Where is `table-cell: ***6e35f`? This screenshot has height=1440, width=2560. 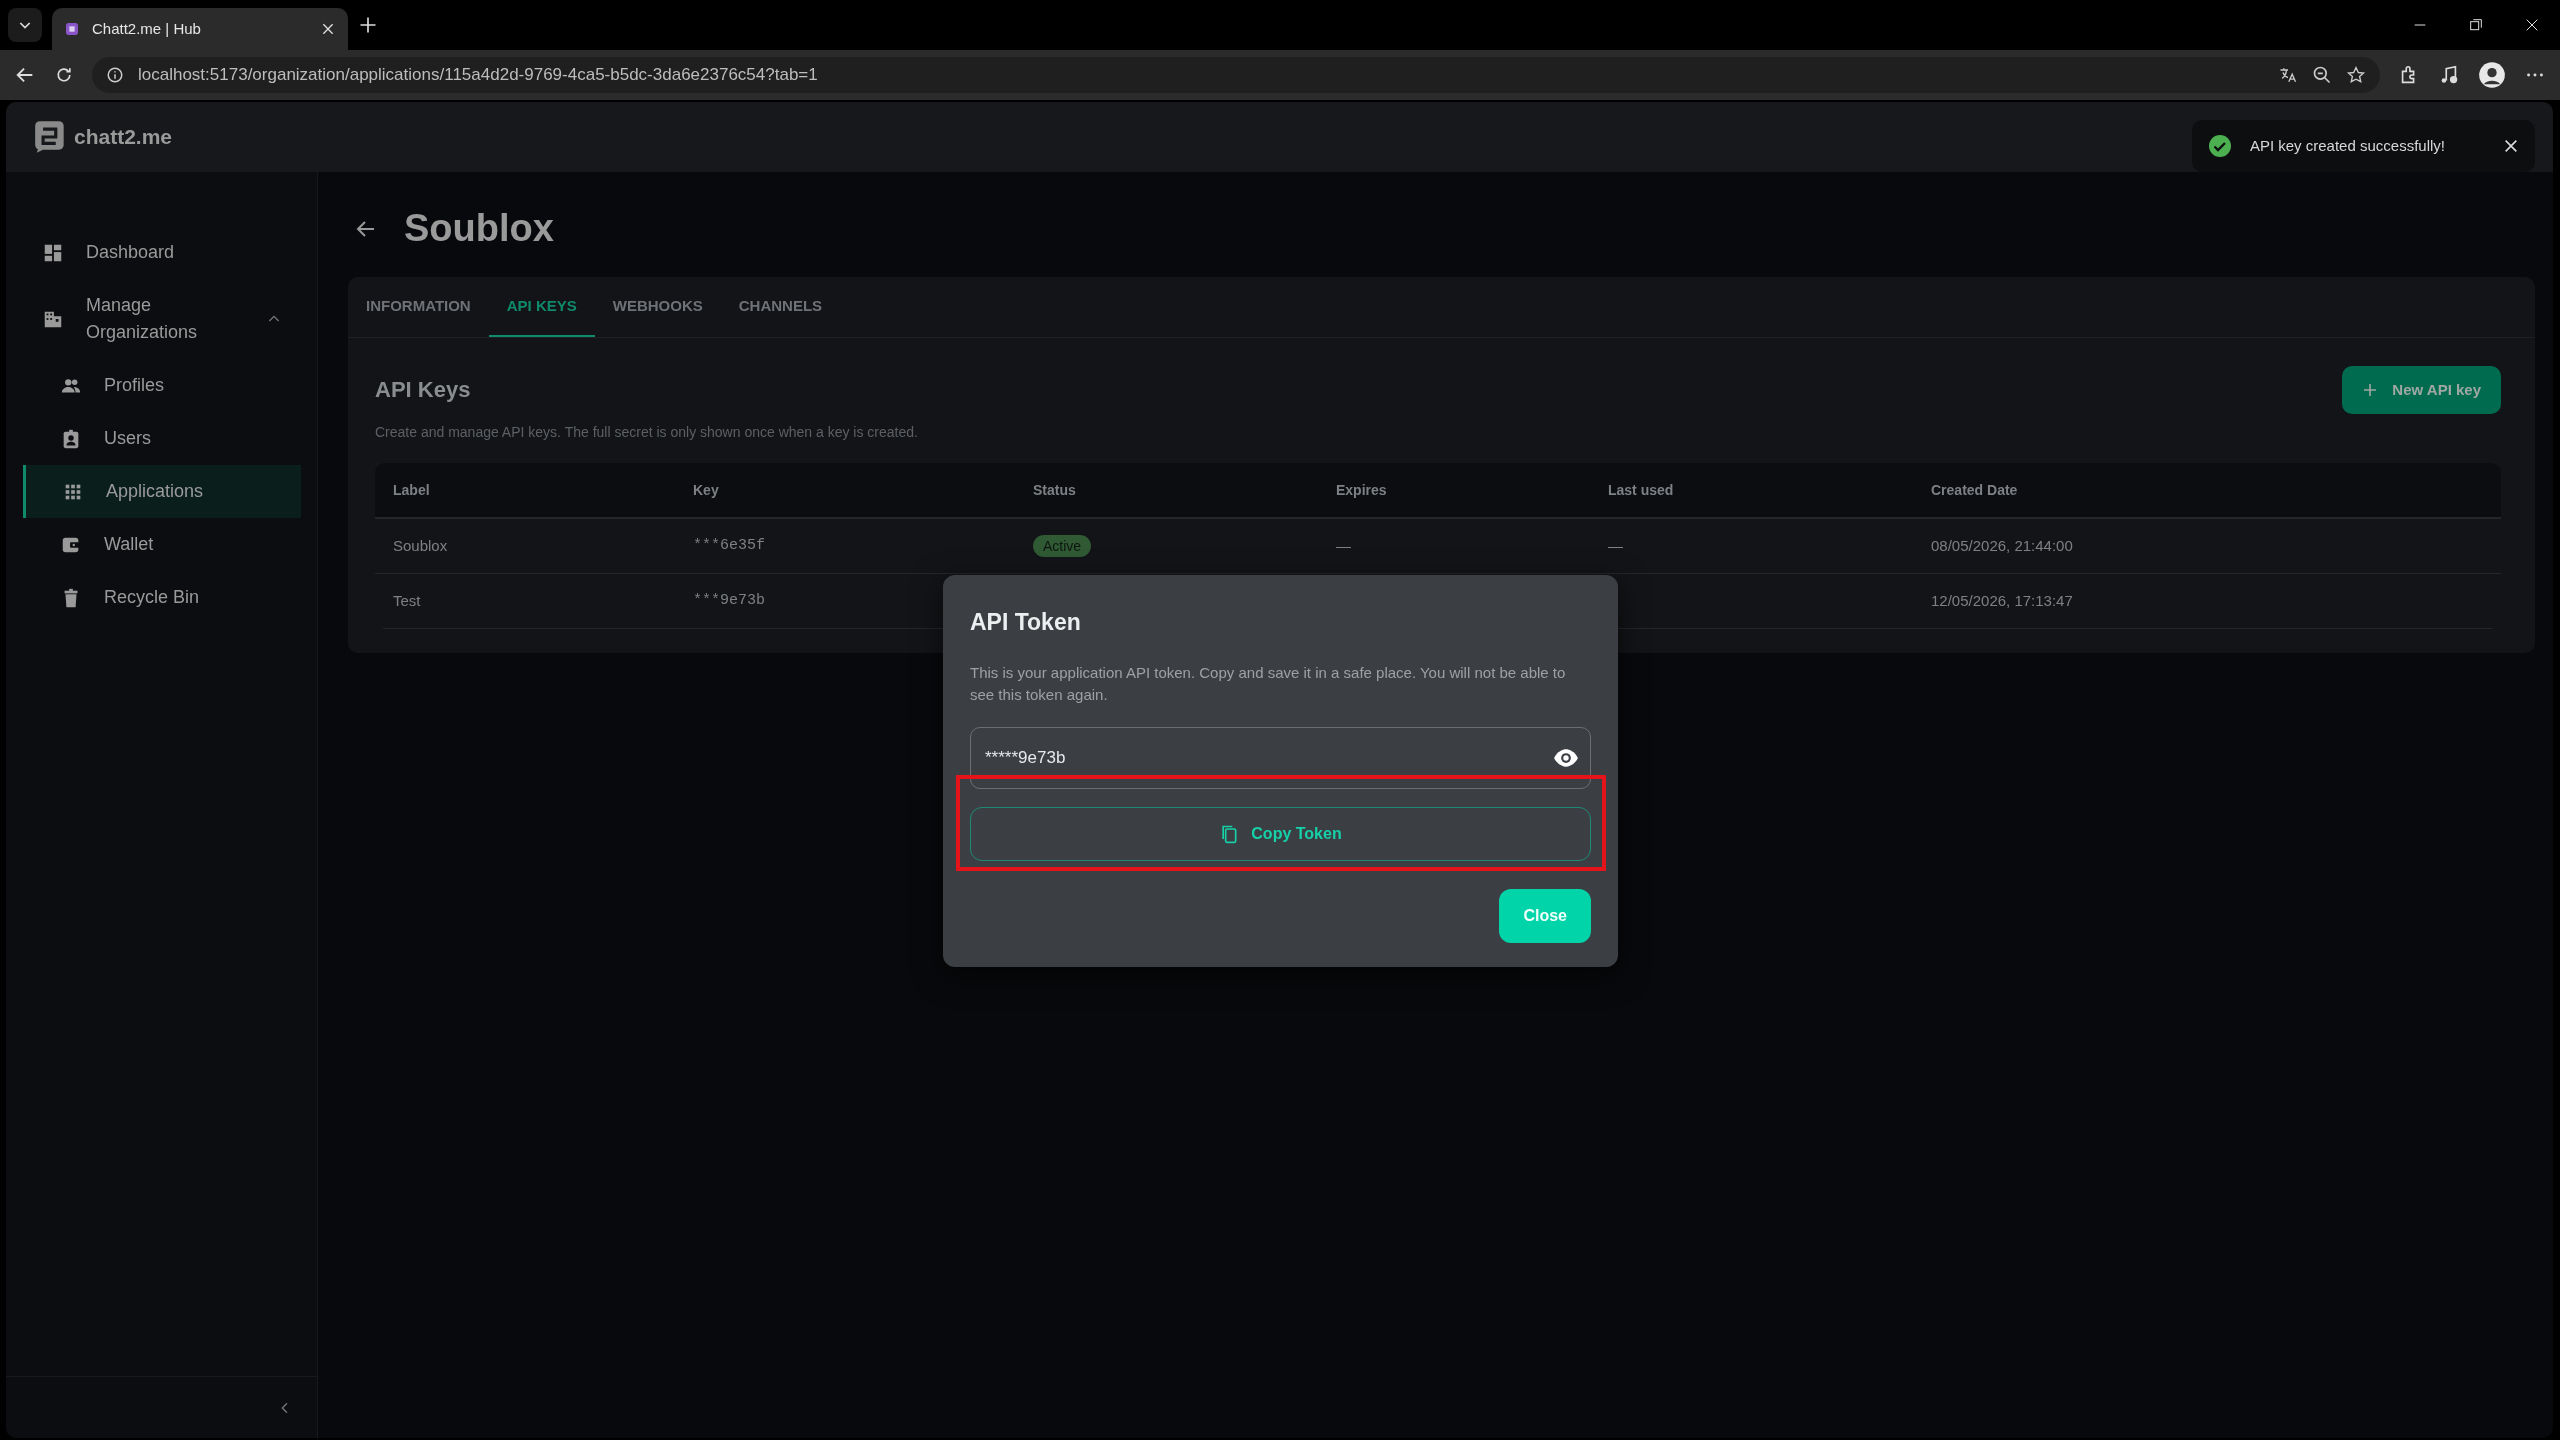 table-cell: ***6e35f is located at coordinates (729, 545).